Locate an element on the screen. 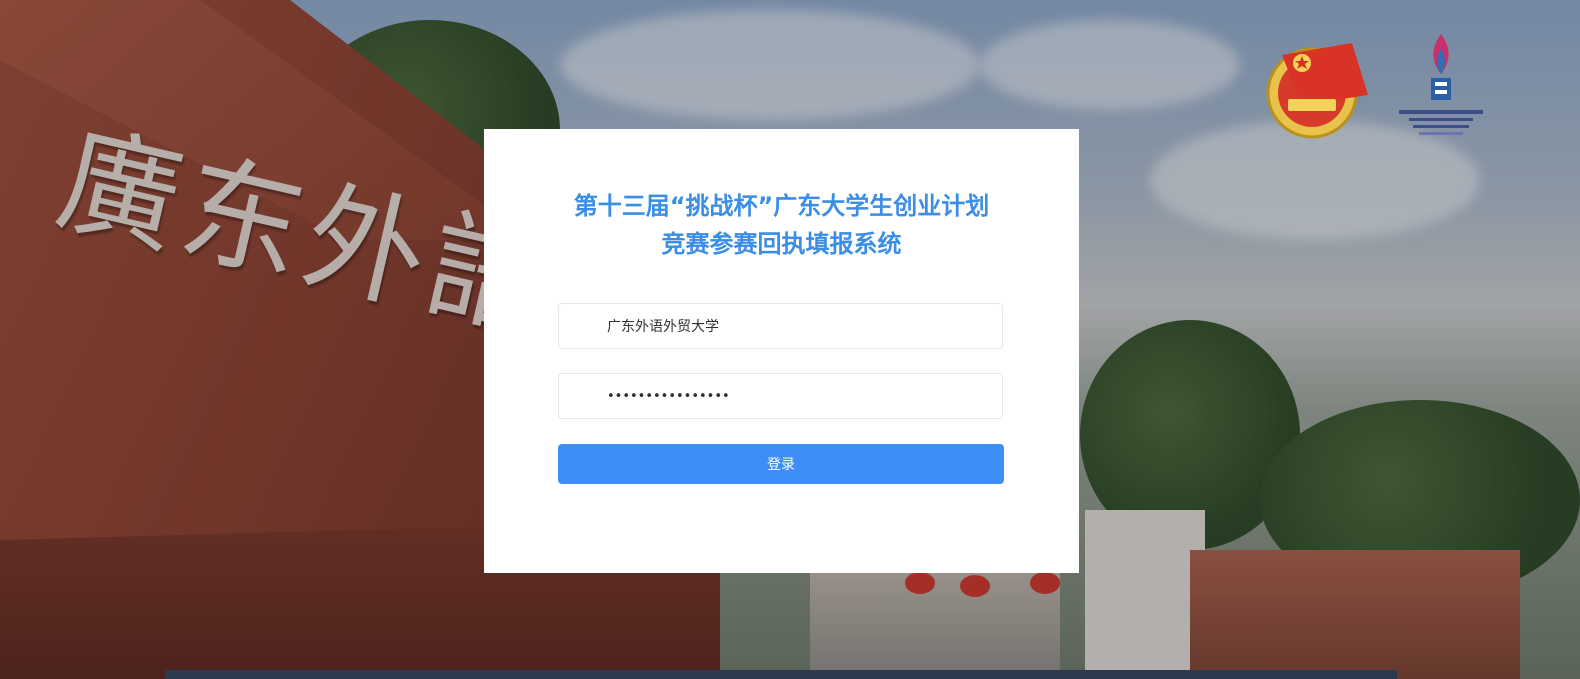  username-input is located at coordinates (797, 326).